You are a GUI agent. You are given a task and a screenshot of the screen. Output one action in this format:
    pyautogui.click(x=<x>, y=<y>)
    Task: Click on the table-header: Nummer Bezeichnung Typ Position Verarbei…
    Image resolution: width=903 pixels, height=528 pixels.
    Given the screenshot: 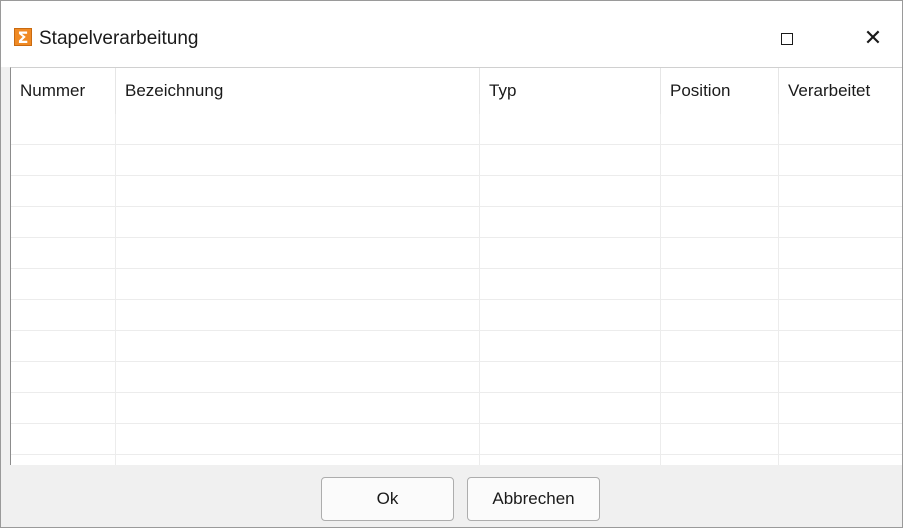 What is the action you would take?
    pyautogui.click(x=456, y=91)
    